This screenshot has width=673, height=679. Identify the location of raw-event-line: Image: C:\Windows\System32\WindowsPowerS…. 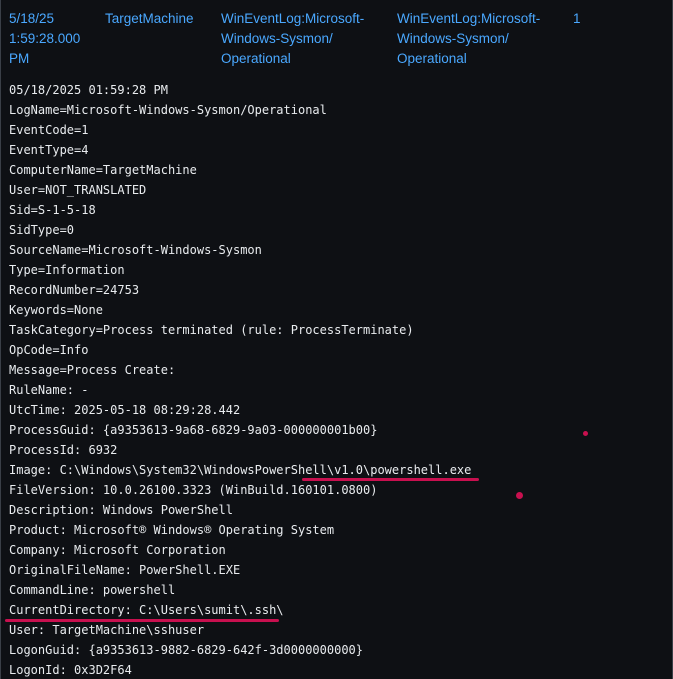
(240, 470).